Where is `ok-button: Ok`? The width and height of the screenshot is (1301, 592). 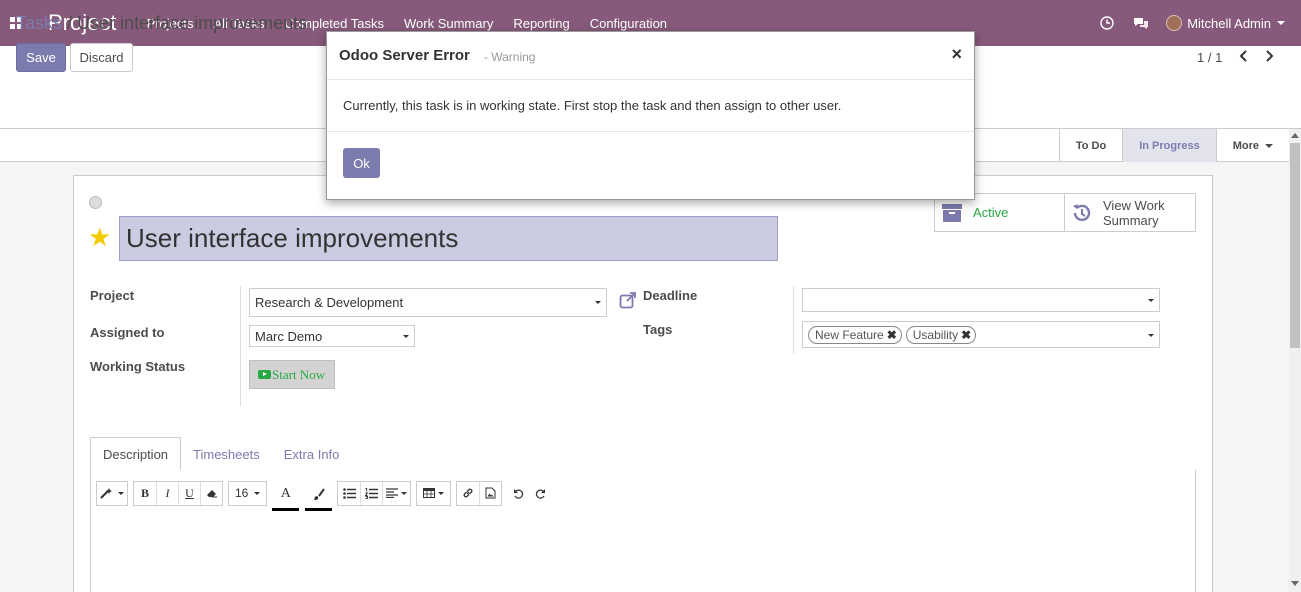
ok-button: Ok is located at coordinates (361, 163).